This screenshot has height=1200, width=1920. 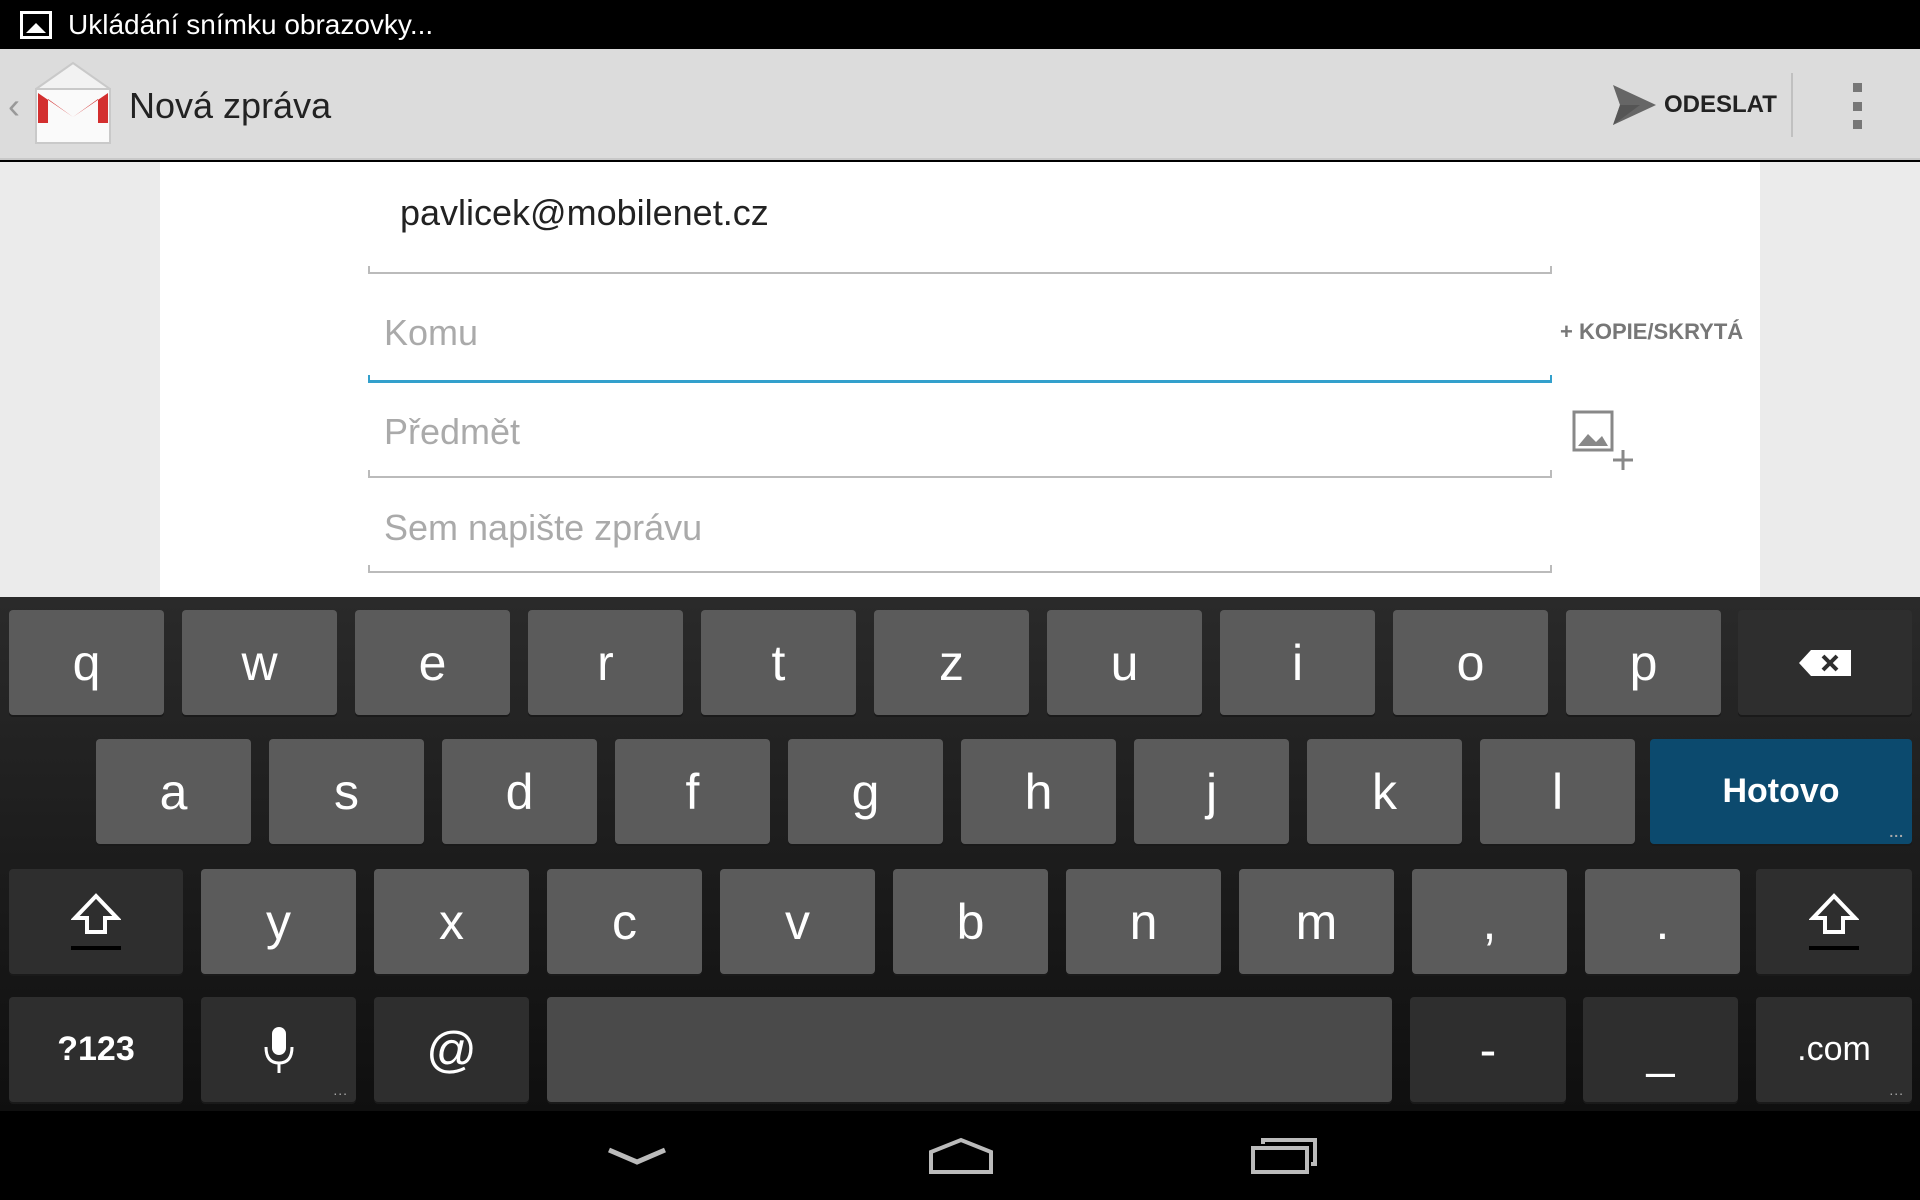 I want to click on key-l: l, so click(x=1557, y=791).